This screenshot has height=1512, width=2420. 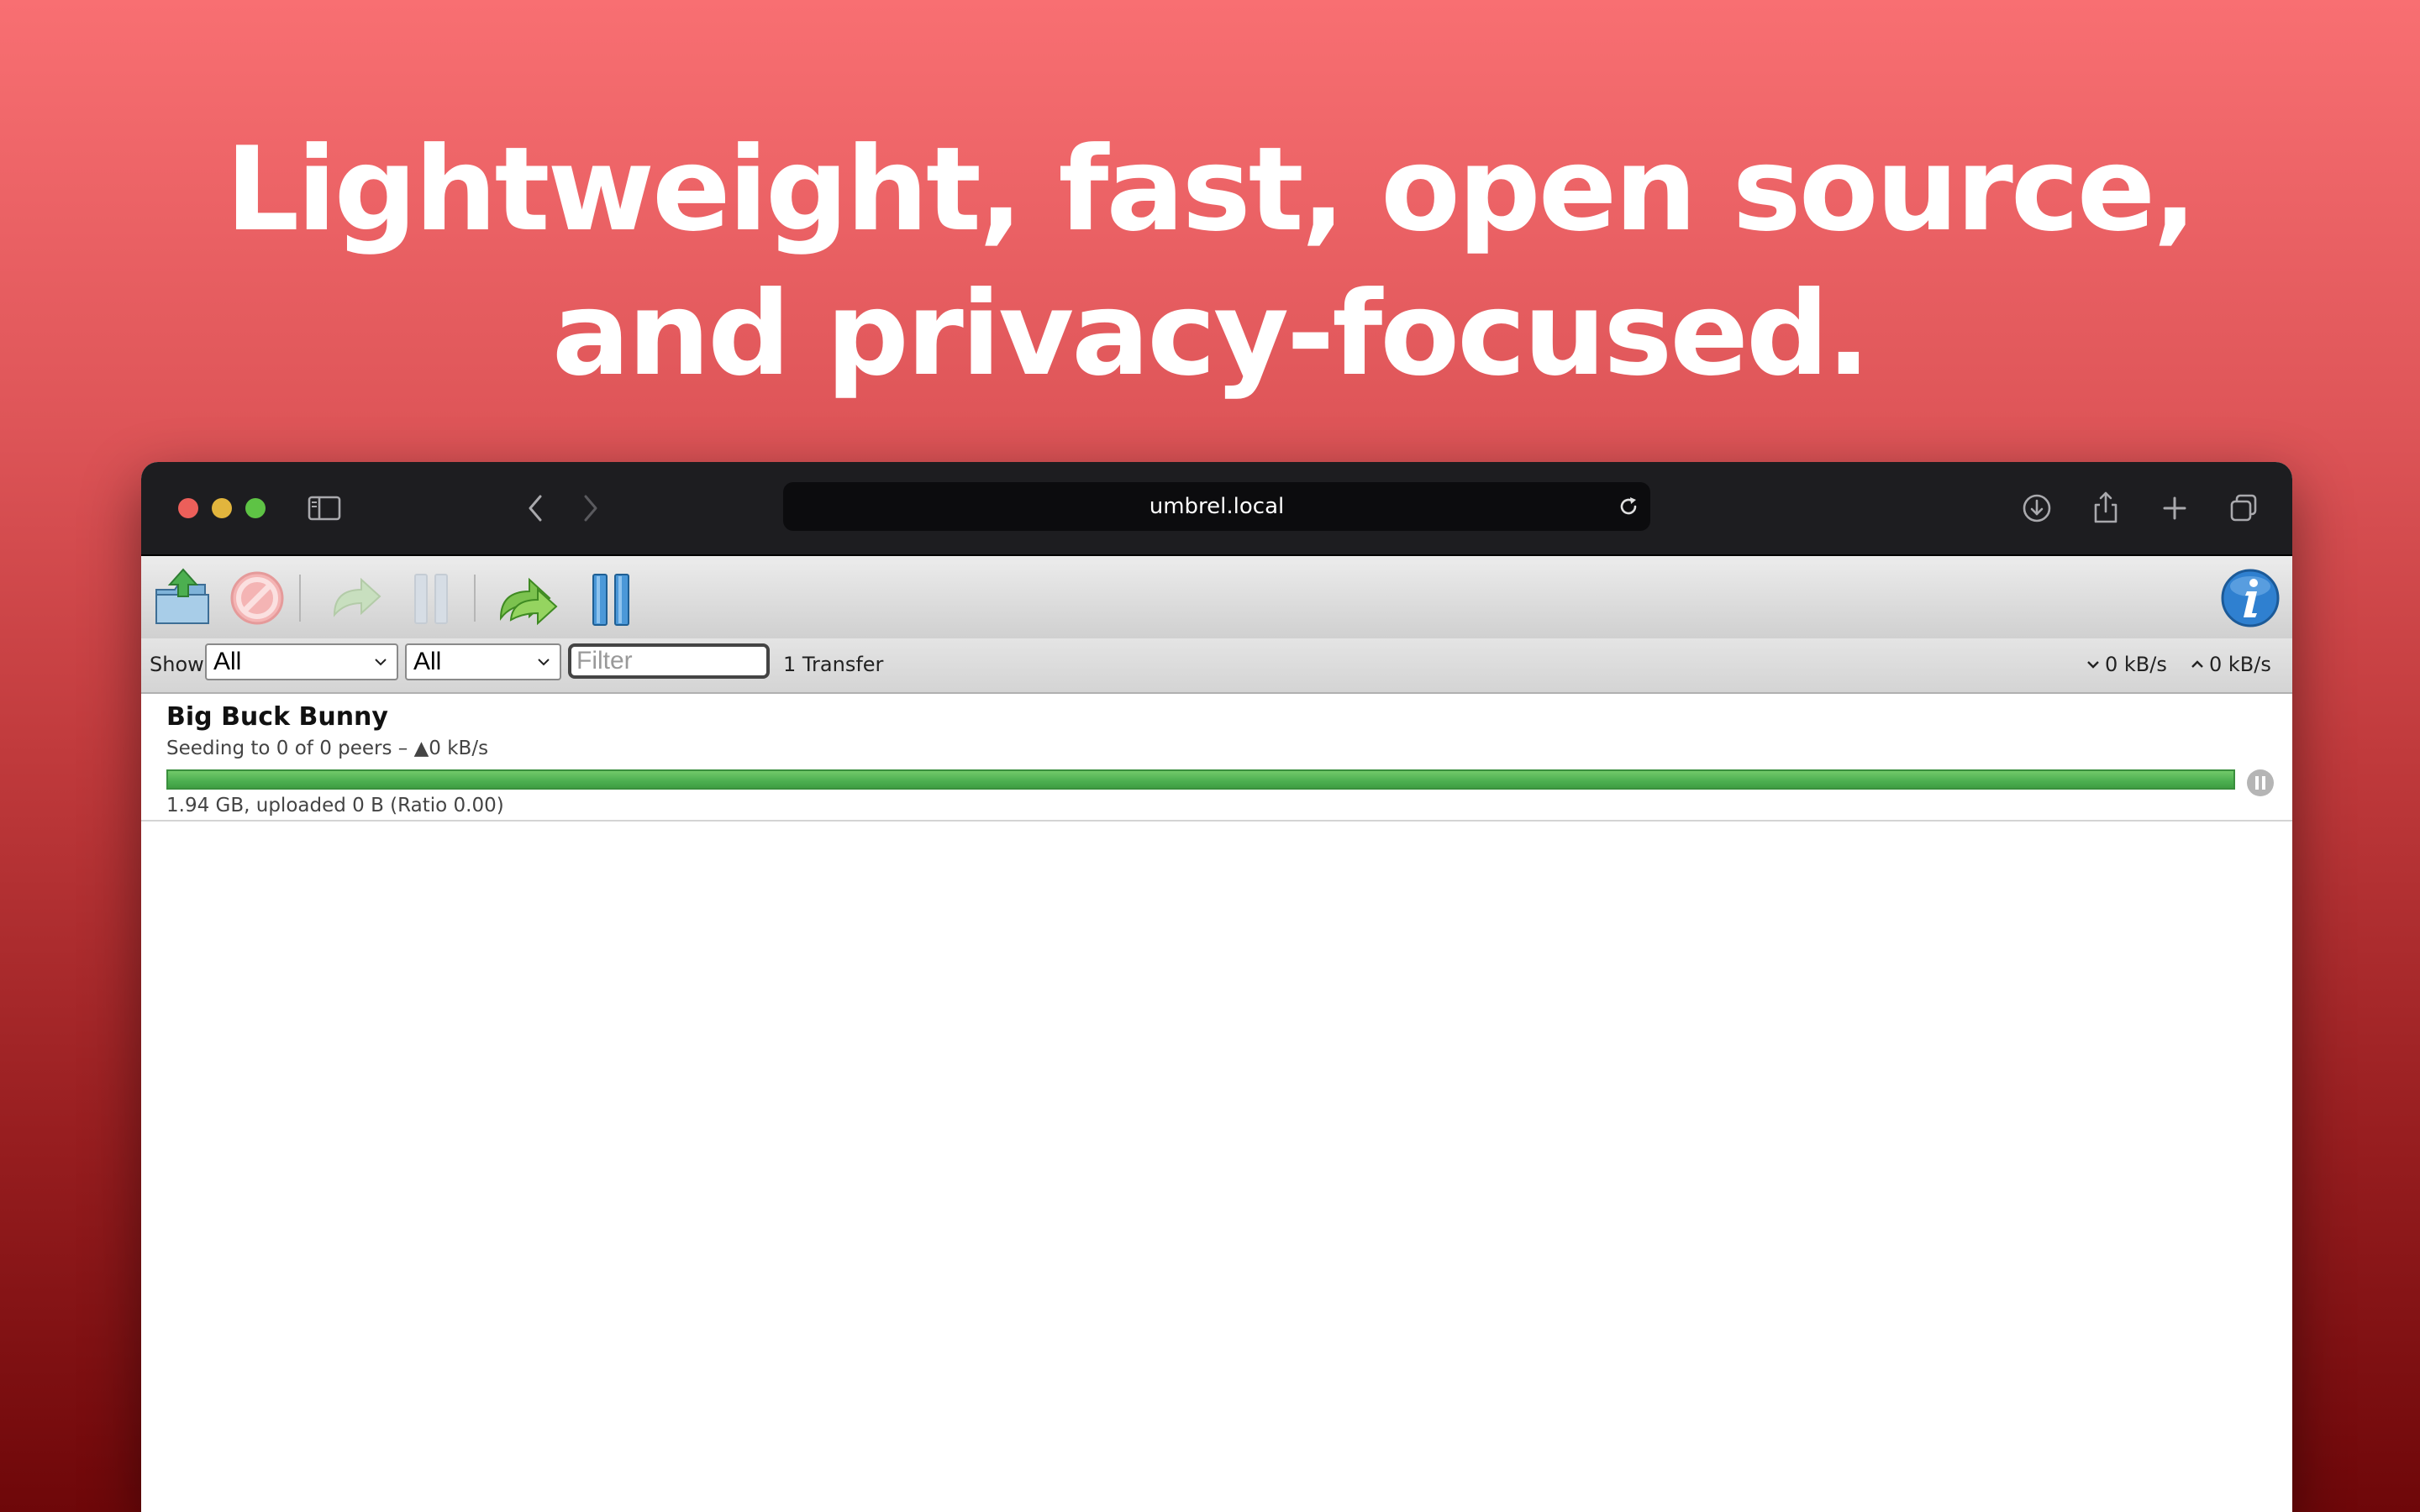 What do you see at coordinates (188, 508) in the screenshot?
I see `close-window-button` at bounding box center [188, 508].